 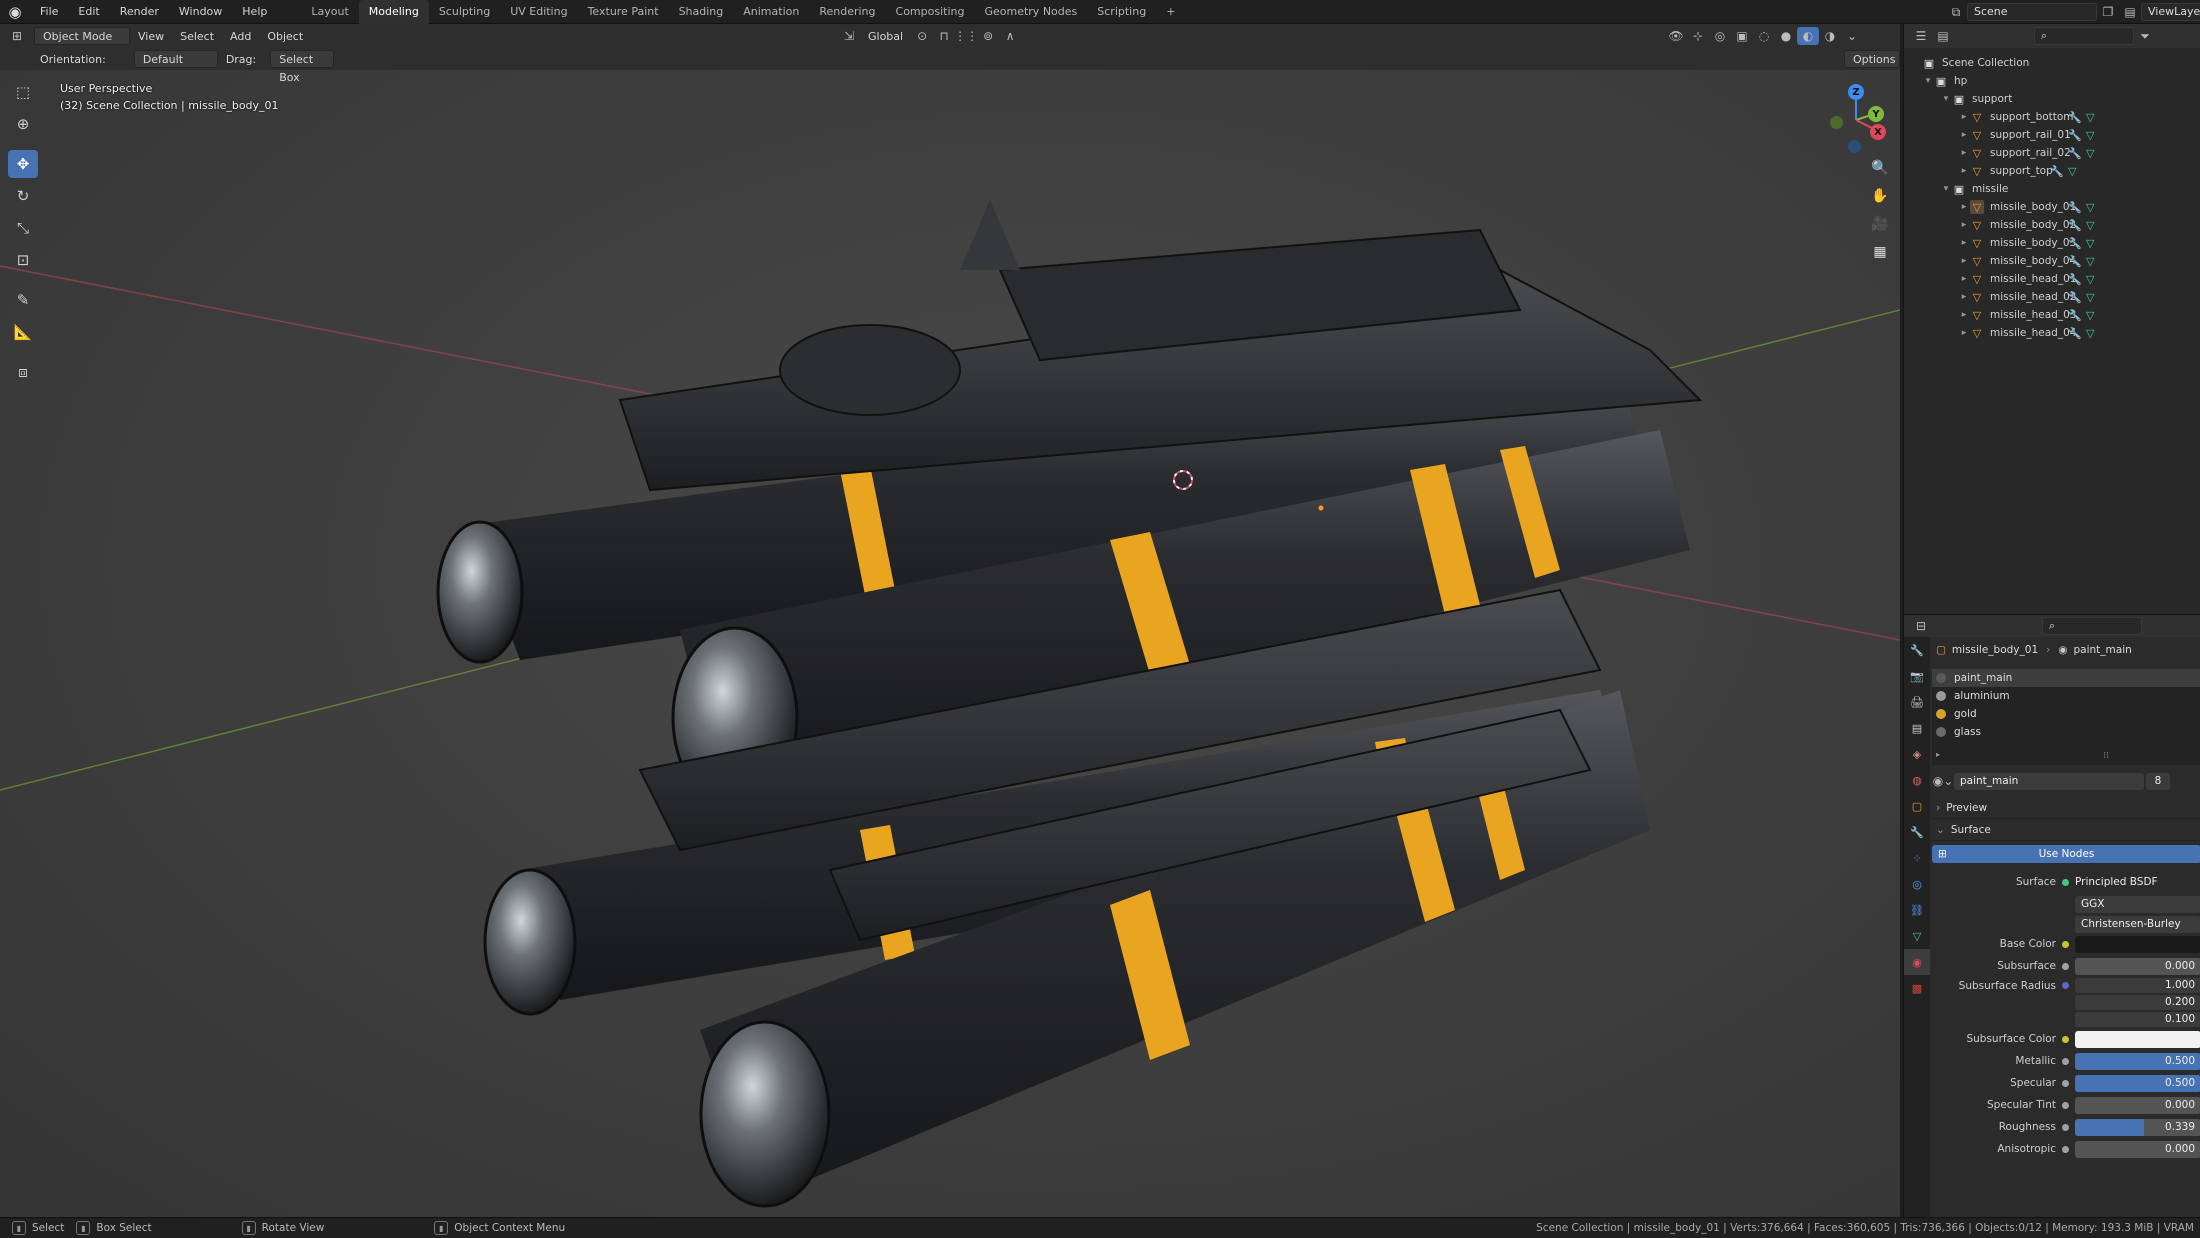 What do you see at coordinates (2137, 1002) in the screenshot?
I see `param-value-field: 0.200` at bounding box center [2137, 1002].